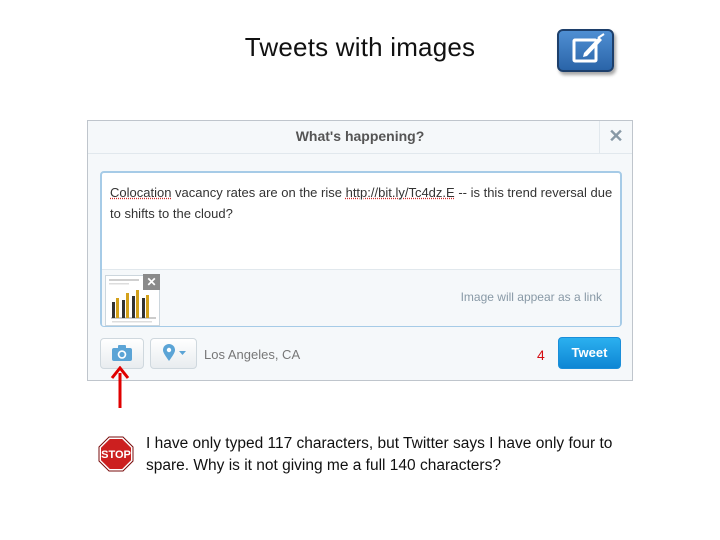 The height and width of the screenshot is (540, 720). Describe the element at coordinates (585, 50) in the screenshot. I see `compose-tweet-icon` at that location.